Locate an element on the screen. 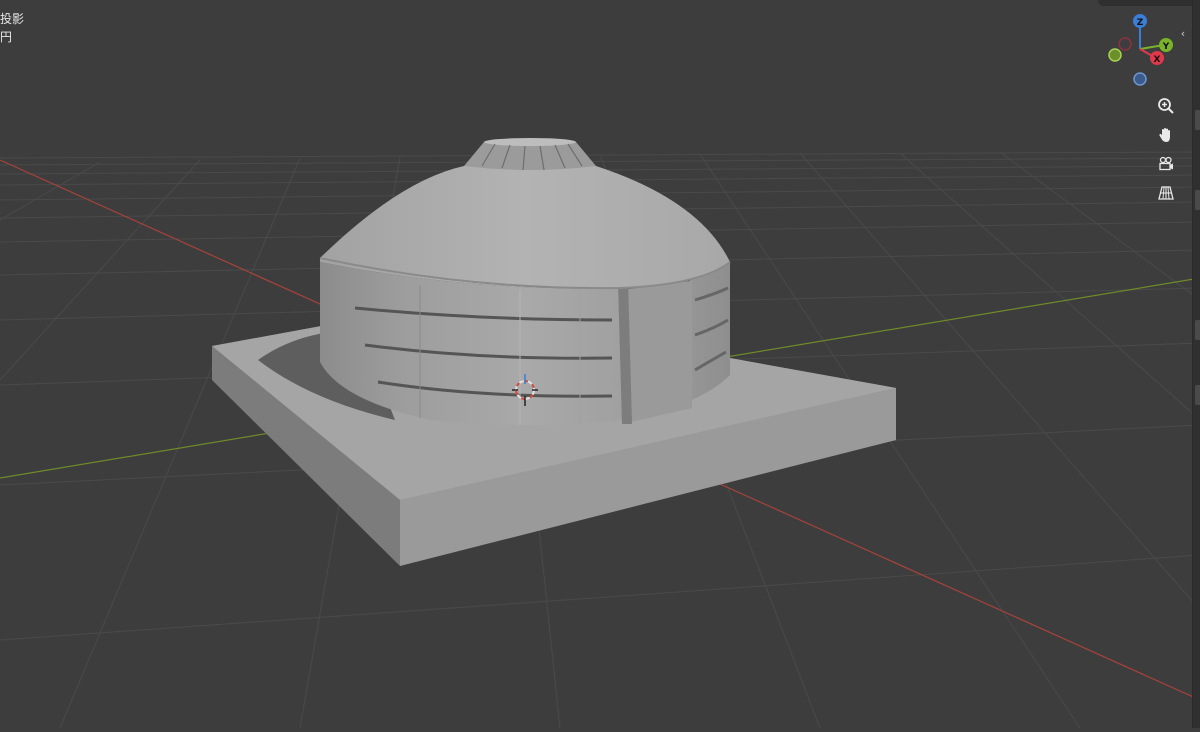 This screenshot has height=732, width=1200. grid-perspective-icon is located at coordinates (1166, 193).